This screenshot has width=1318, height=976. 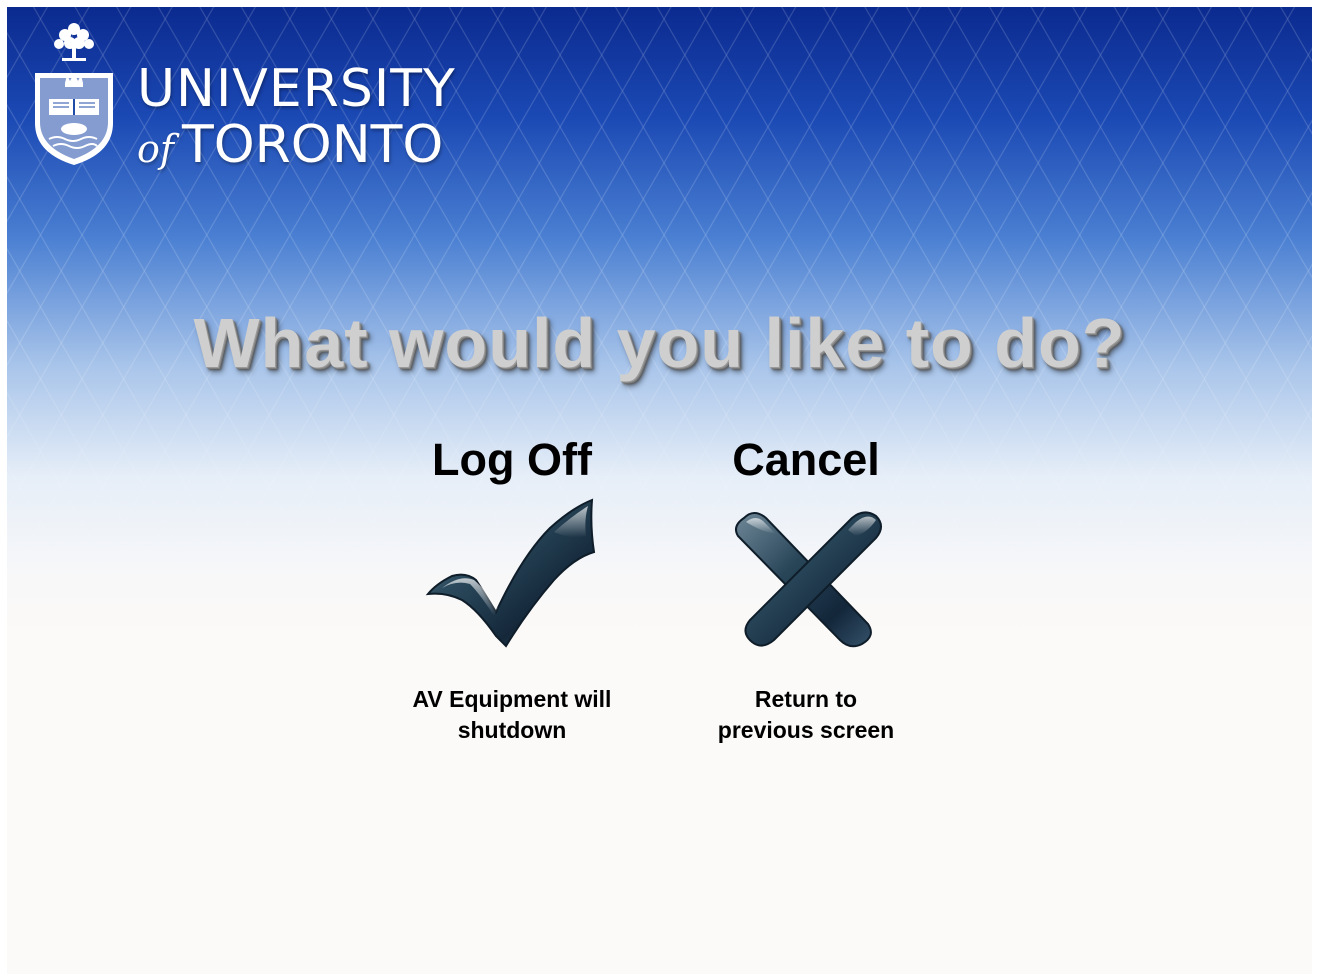 I want to click on wordmark-toronto: TORONTO, so click(x=312, y=145).